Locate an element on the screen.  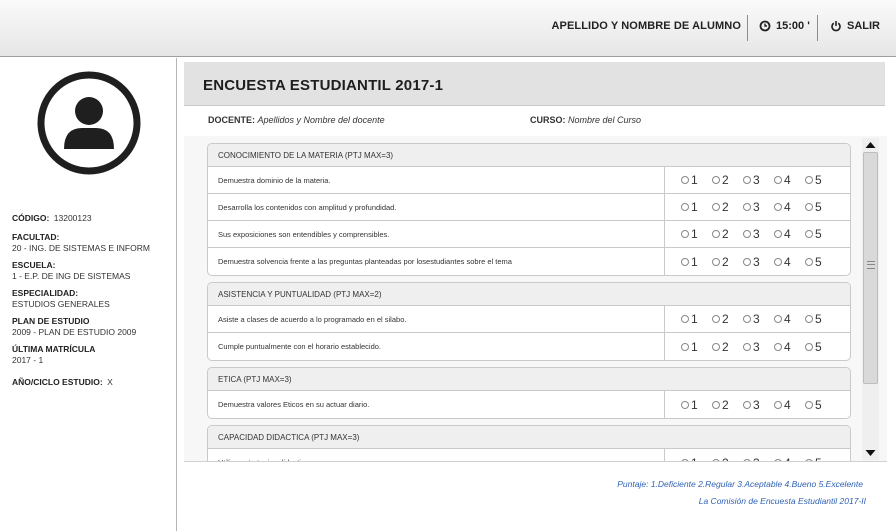
rating-option-label: 4 is located at coordinates (787, 319).